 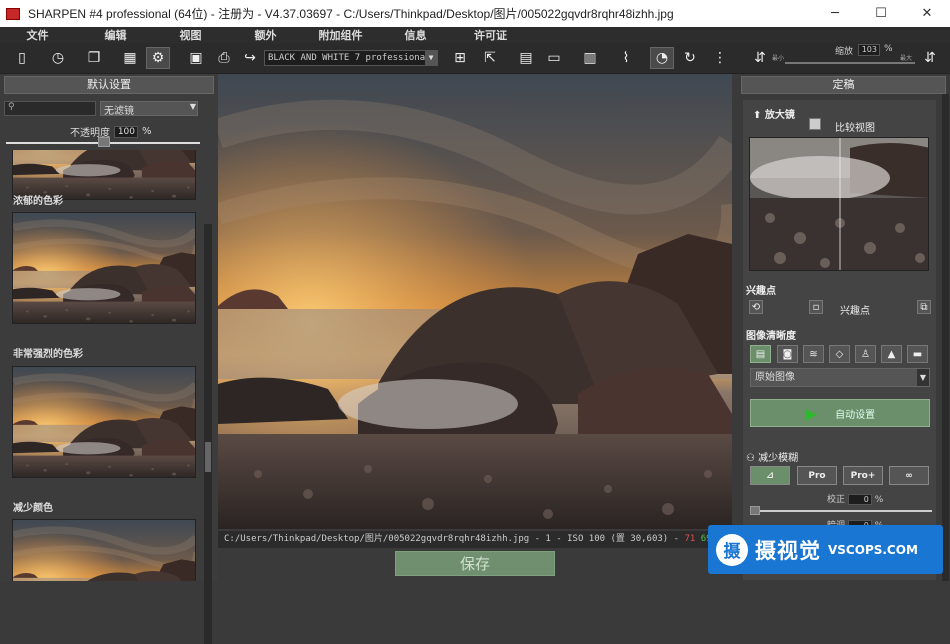 I want to click on more-icon: ⋮, so click(x=720, y=58).